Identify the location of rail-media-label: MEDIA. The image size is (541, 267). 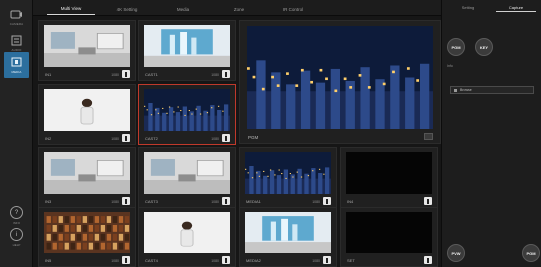
(16, 72).